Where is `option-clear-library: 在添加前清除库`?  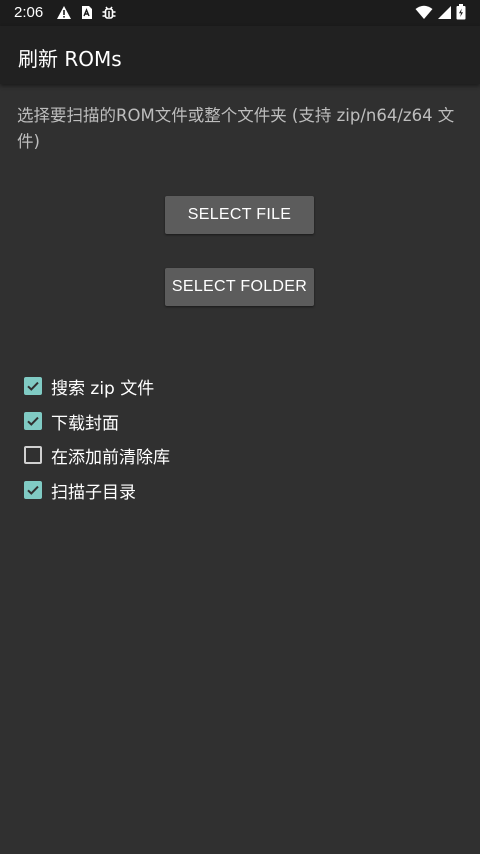 option-clear-library: 在添加前清除库 is located at coordinates (97, 455).